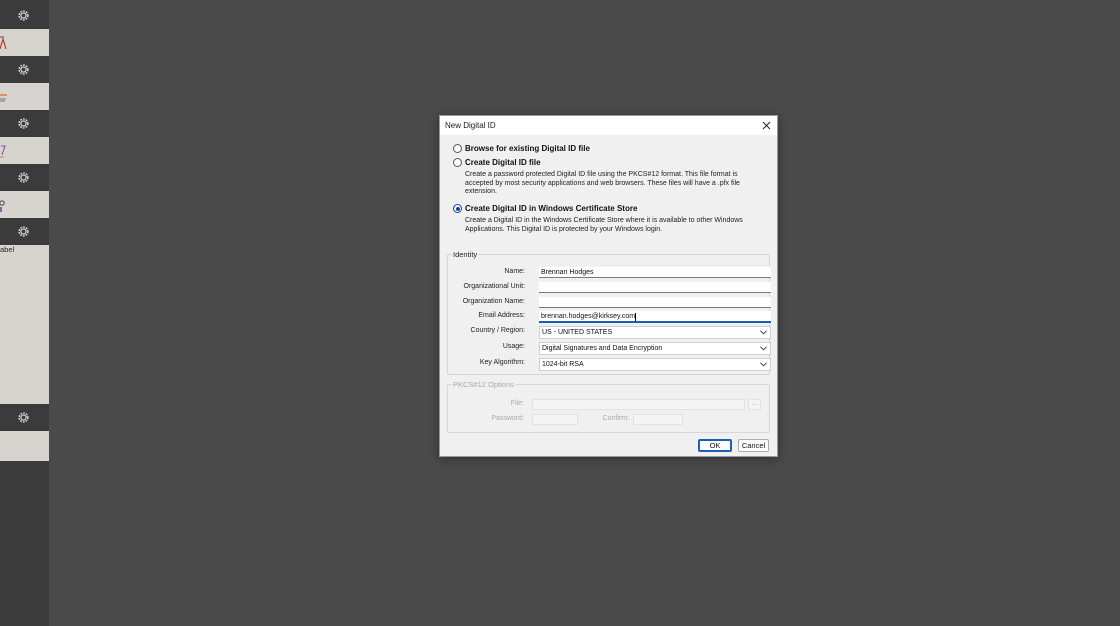 The width and height of the screenshot is (1120, 626). Describe the element at coordinates (493, 301) in the screenshot. I see `org-name-label: Organization Name:` at that location.